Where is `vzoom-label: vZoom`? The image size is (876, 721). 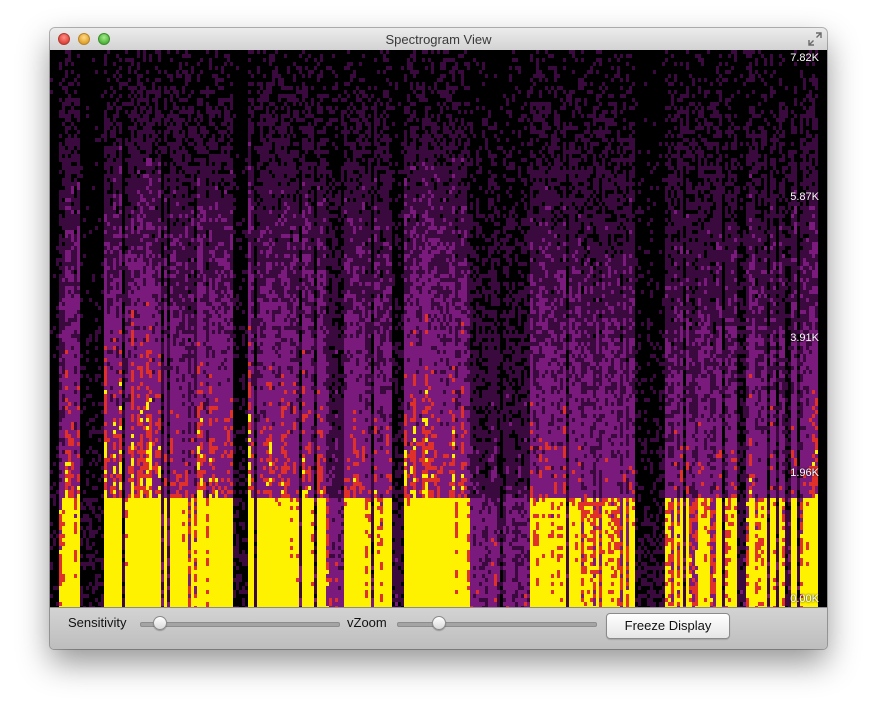
vzoom-label: vZoom is located at coordinates (367, 622).